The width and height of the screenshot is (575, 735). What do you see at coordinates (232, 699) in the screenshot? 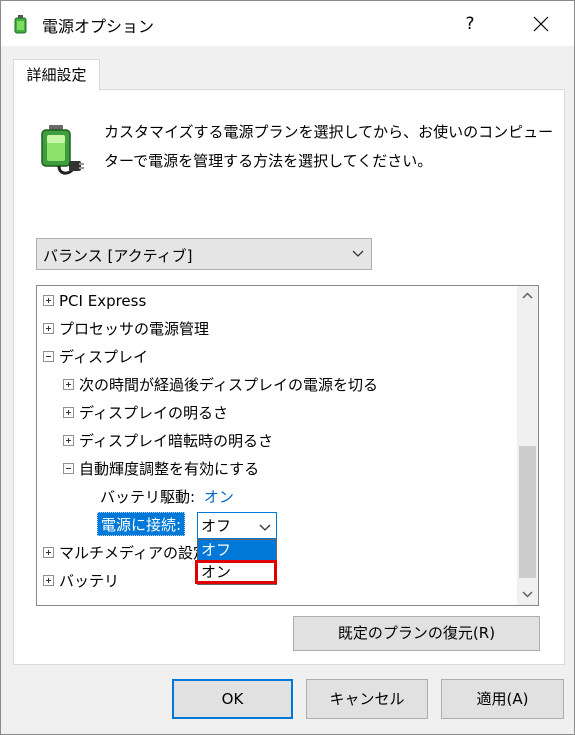
I see `ok-button: OK` at bounding box center [232, 699].